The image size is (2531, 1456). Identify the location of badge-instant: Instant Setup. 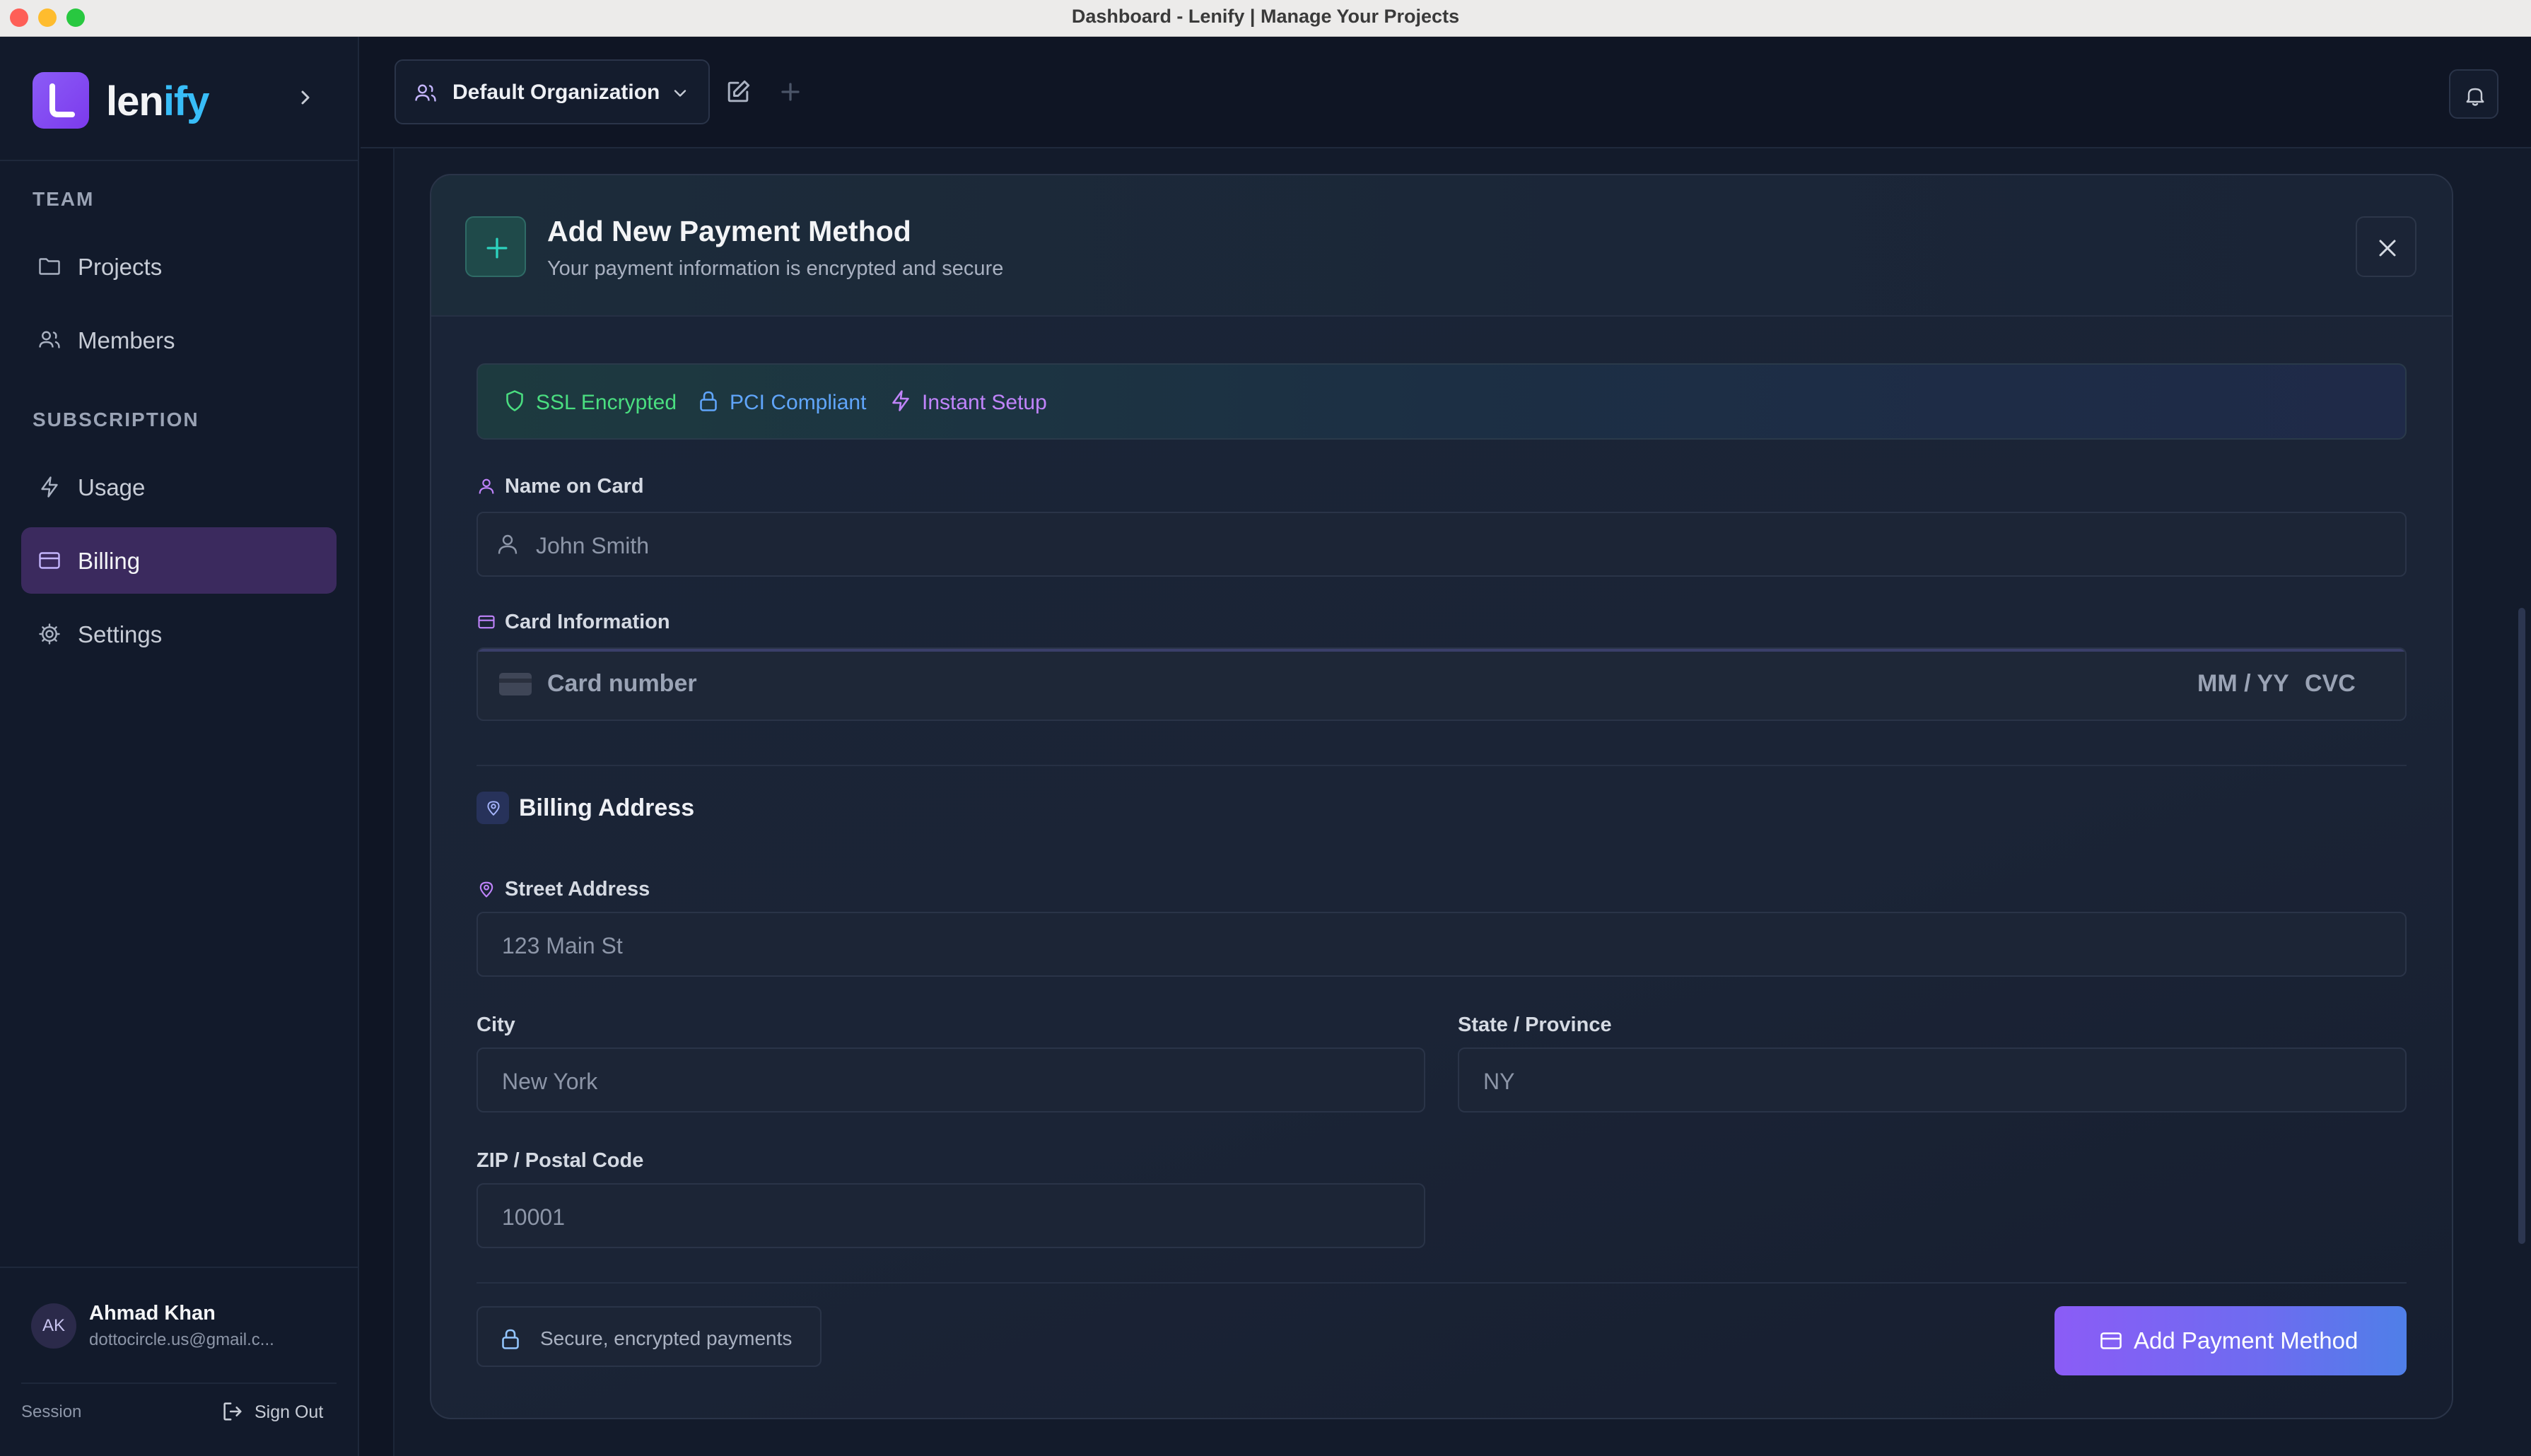
(968, 402).